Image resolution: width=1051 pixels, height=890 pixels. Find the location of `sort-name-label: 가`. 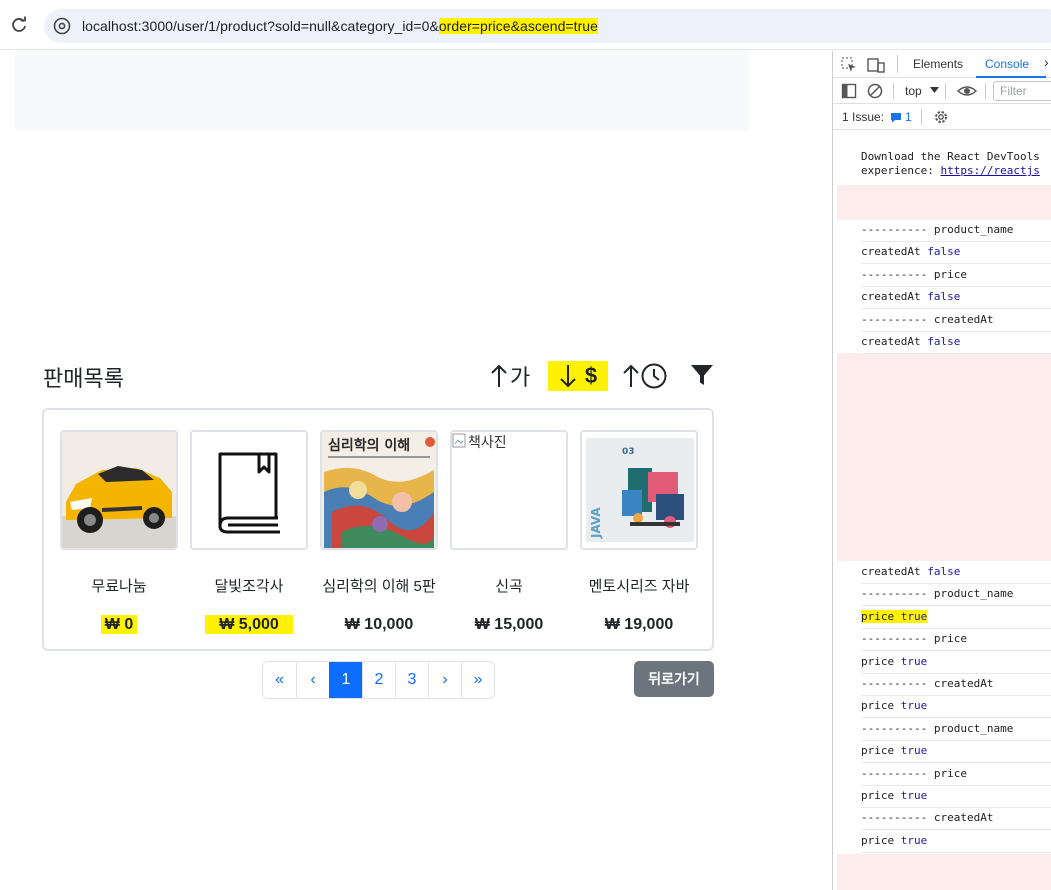

sort-name-label: 가 is located at coordinates (520, 377).